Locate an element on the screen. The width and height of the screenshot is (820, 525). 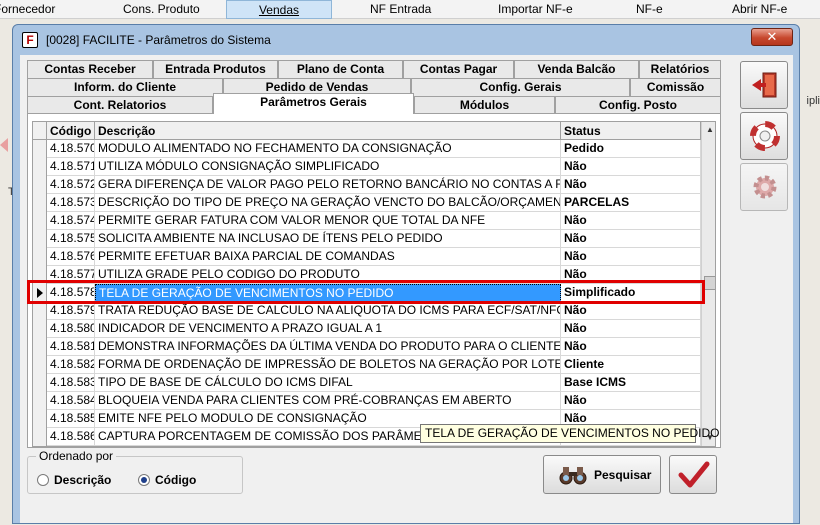
row-code: 4.18.582 is located at coordinates (71, 365).